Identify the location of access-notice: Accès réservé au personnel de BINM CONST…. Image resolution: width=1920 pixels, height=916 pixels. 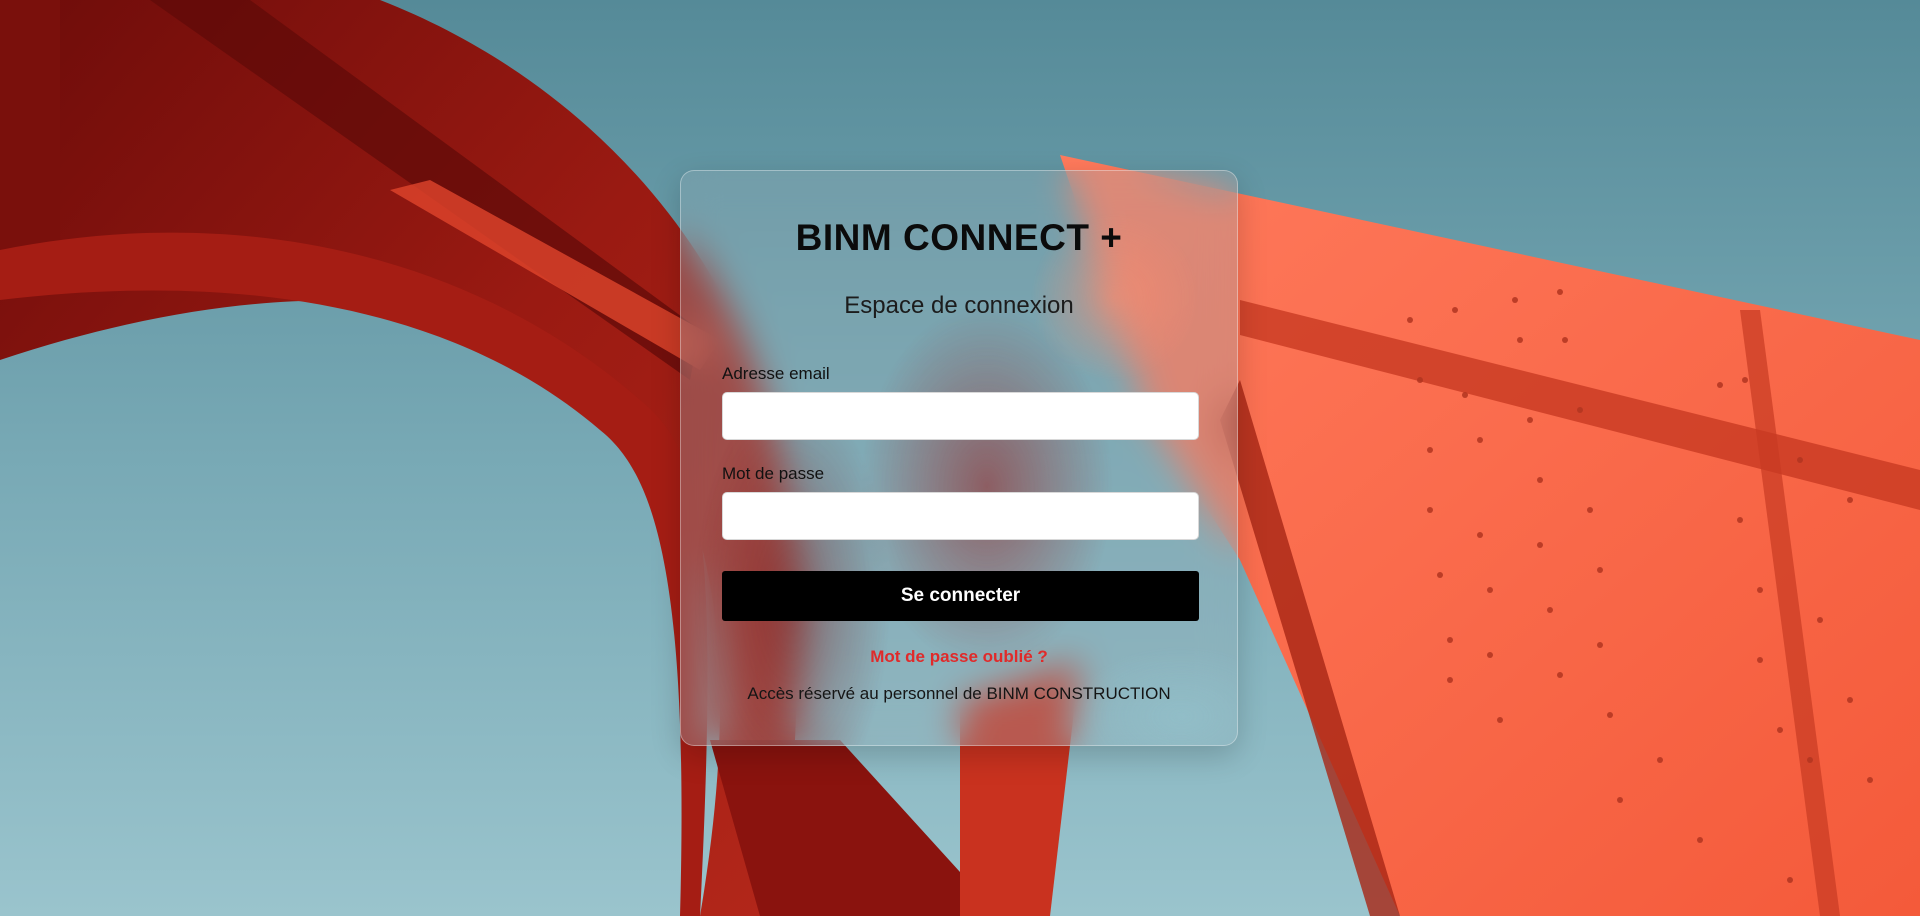
(959, 693).